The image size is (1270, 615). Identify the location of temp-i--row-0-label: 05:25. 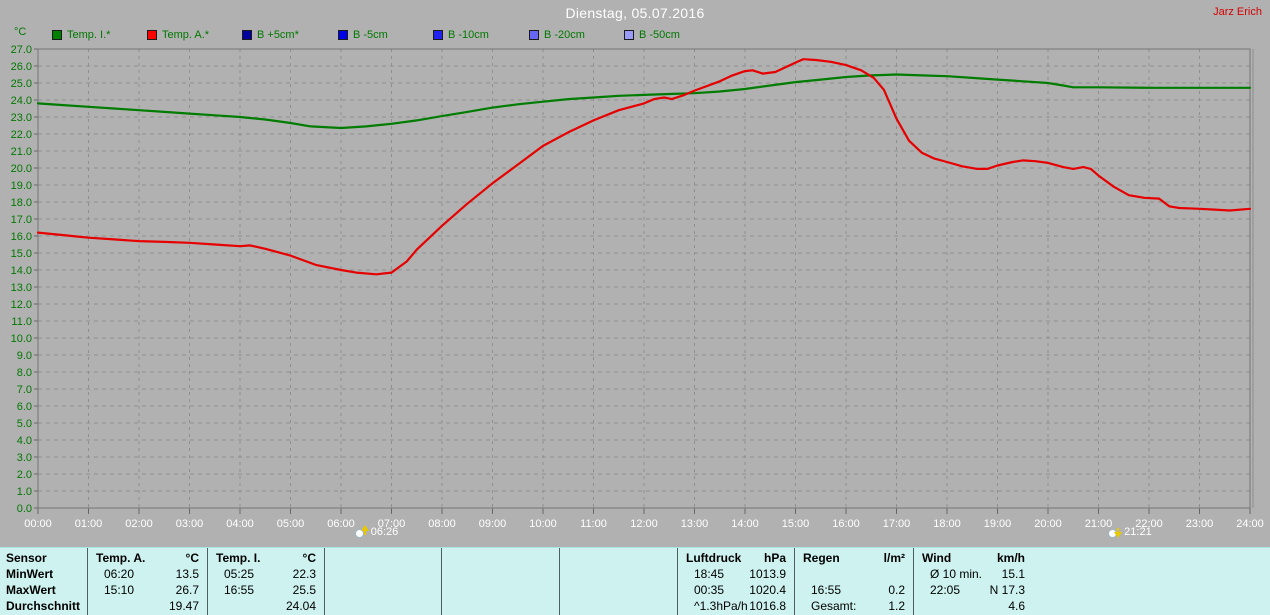
(239, 574).